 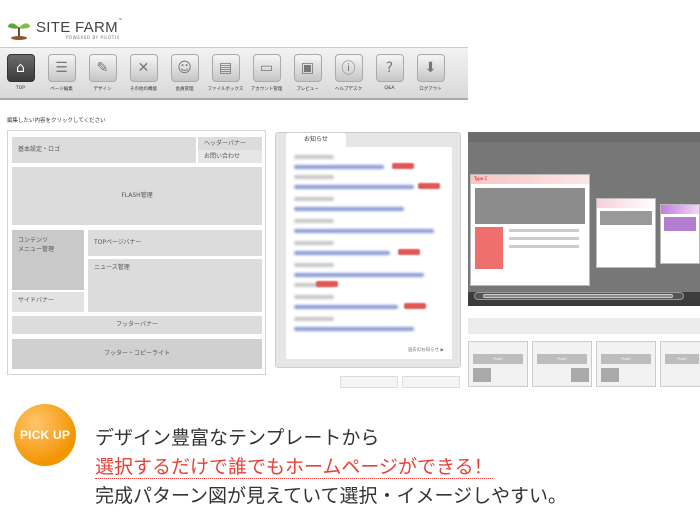 I want to click on nav-other-features: ✕ その他の機能, so click(x=143, y=73).